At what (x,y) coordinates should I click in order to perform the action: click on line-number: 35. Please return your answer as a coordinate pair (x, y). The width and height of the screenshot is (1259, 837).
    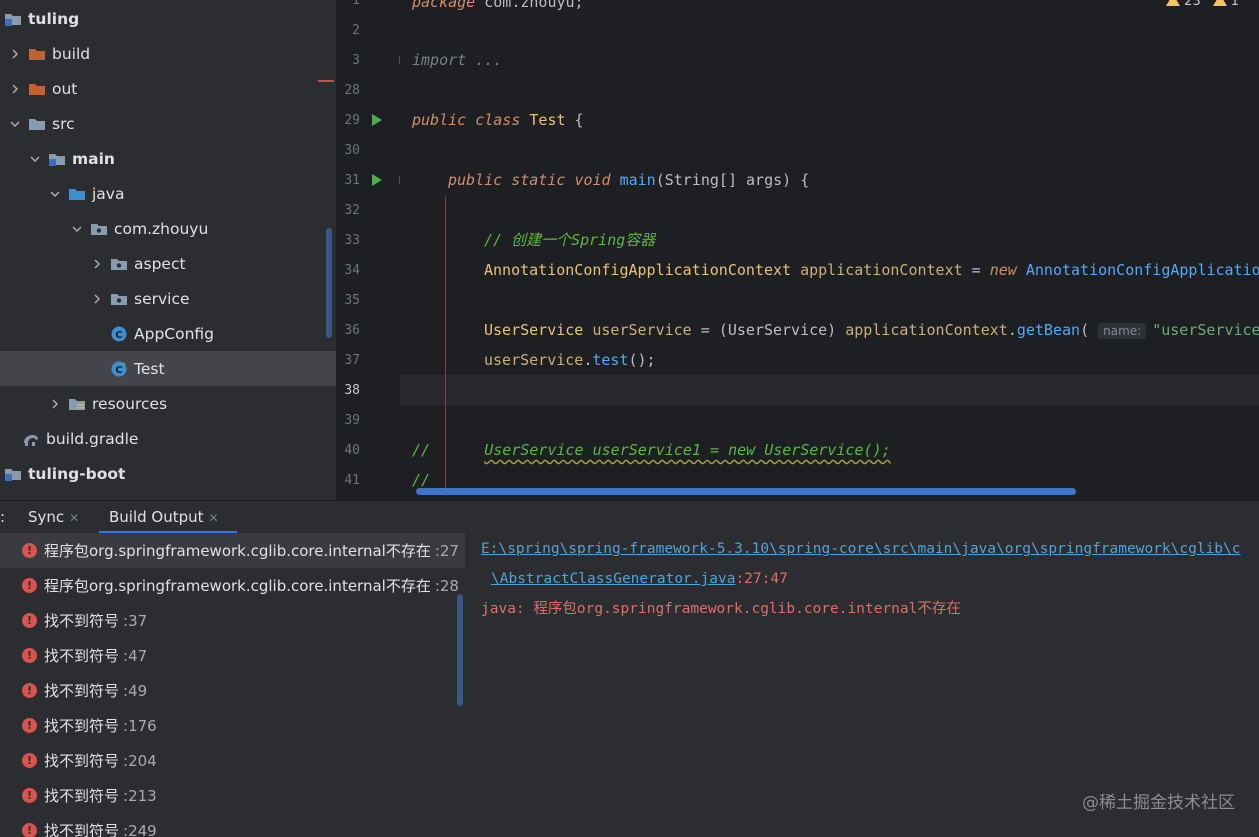
    Looking at the image, I should click on (352, 300).